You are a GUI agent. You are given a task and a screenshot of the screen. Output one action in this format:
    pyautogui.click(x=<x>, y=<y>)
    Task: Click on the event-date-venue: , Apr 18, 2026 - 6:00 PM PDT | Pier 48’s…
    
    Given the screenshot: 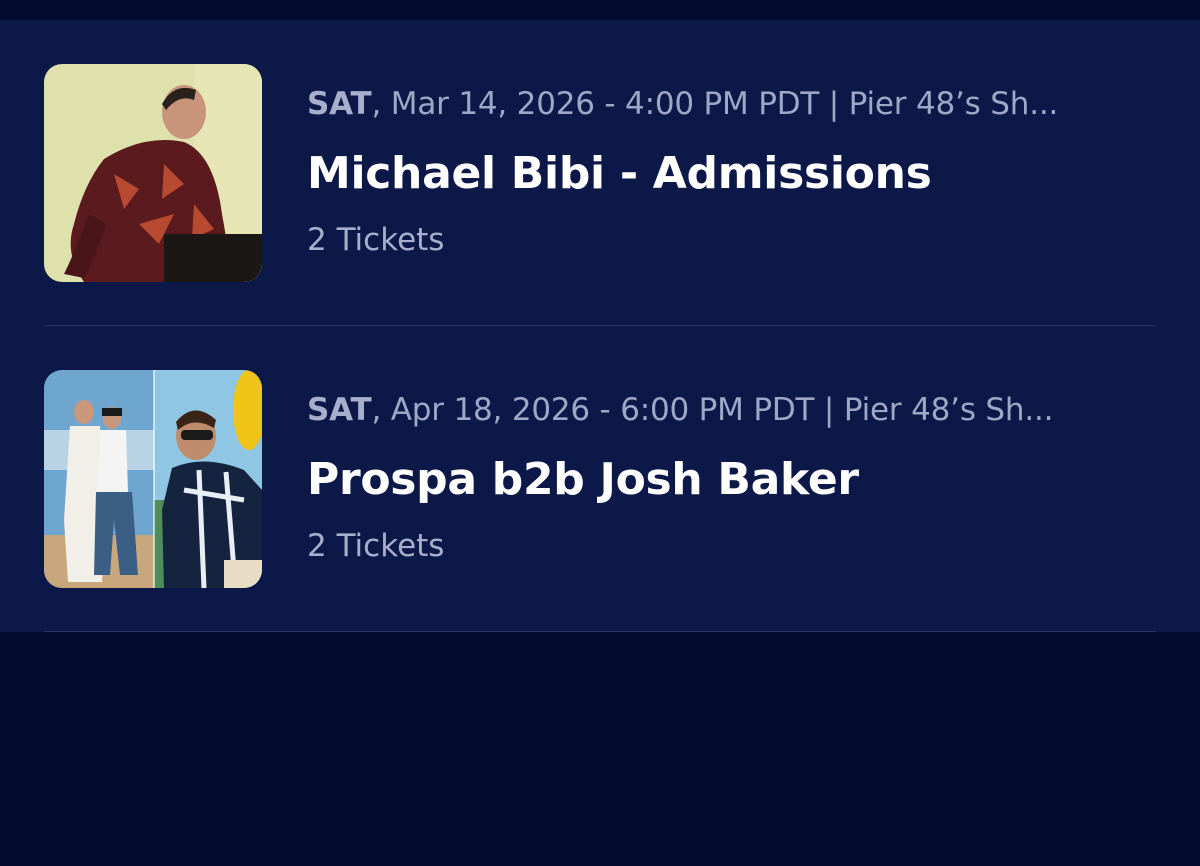 What is the action you would take?
    pyautogui.click(x=712, y=410)
    